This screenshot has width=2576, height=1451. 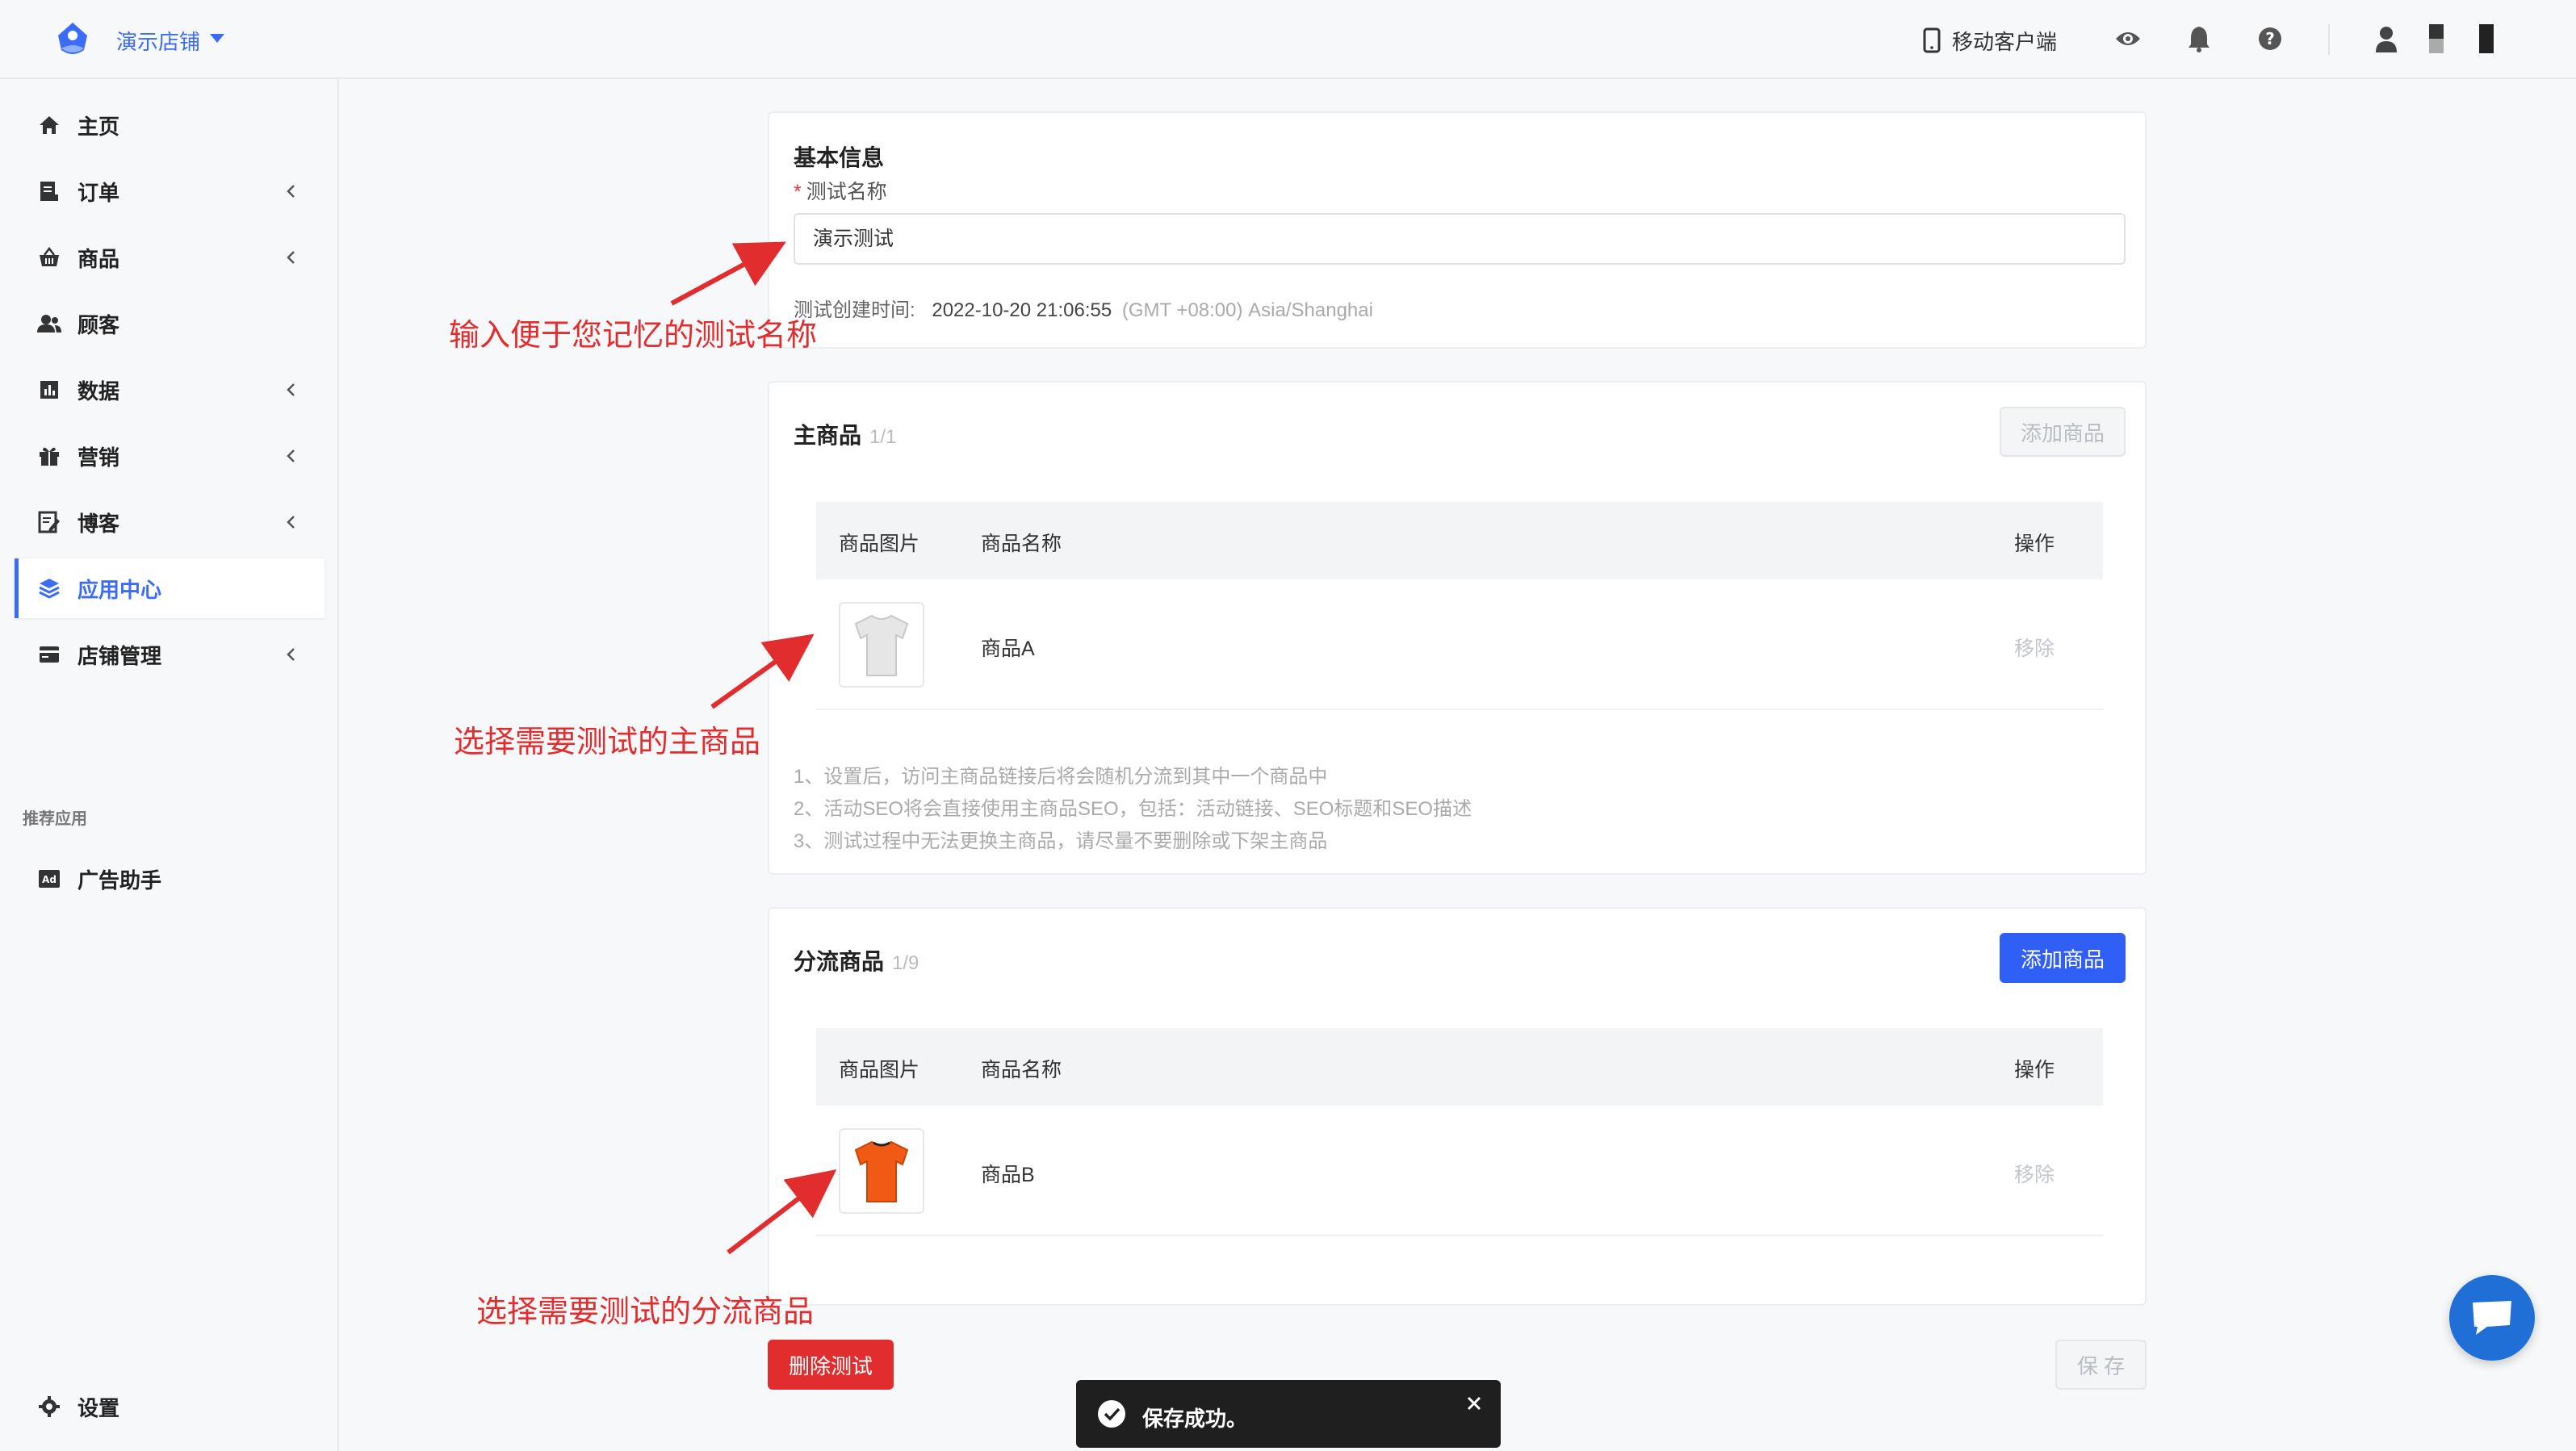 What do you see at coordinates (2063, 432) in the screenshot?
I see `add-main-product-button: 添加商品` at bounding box center [2063, 432].